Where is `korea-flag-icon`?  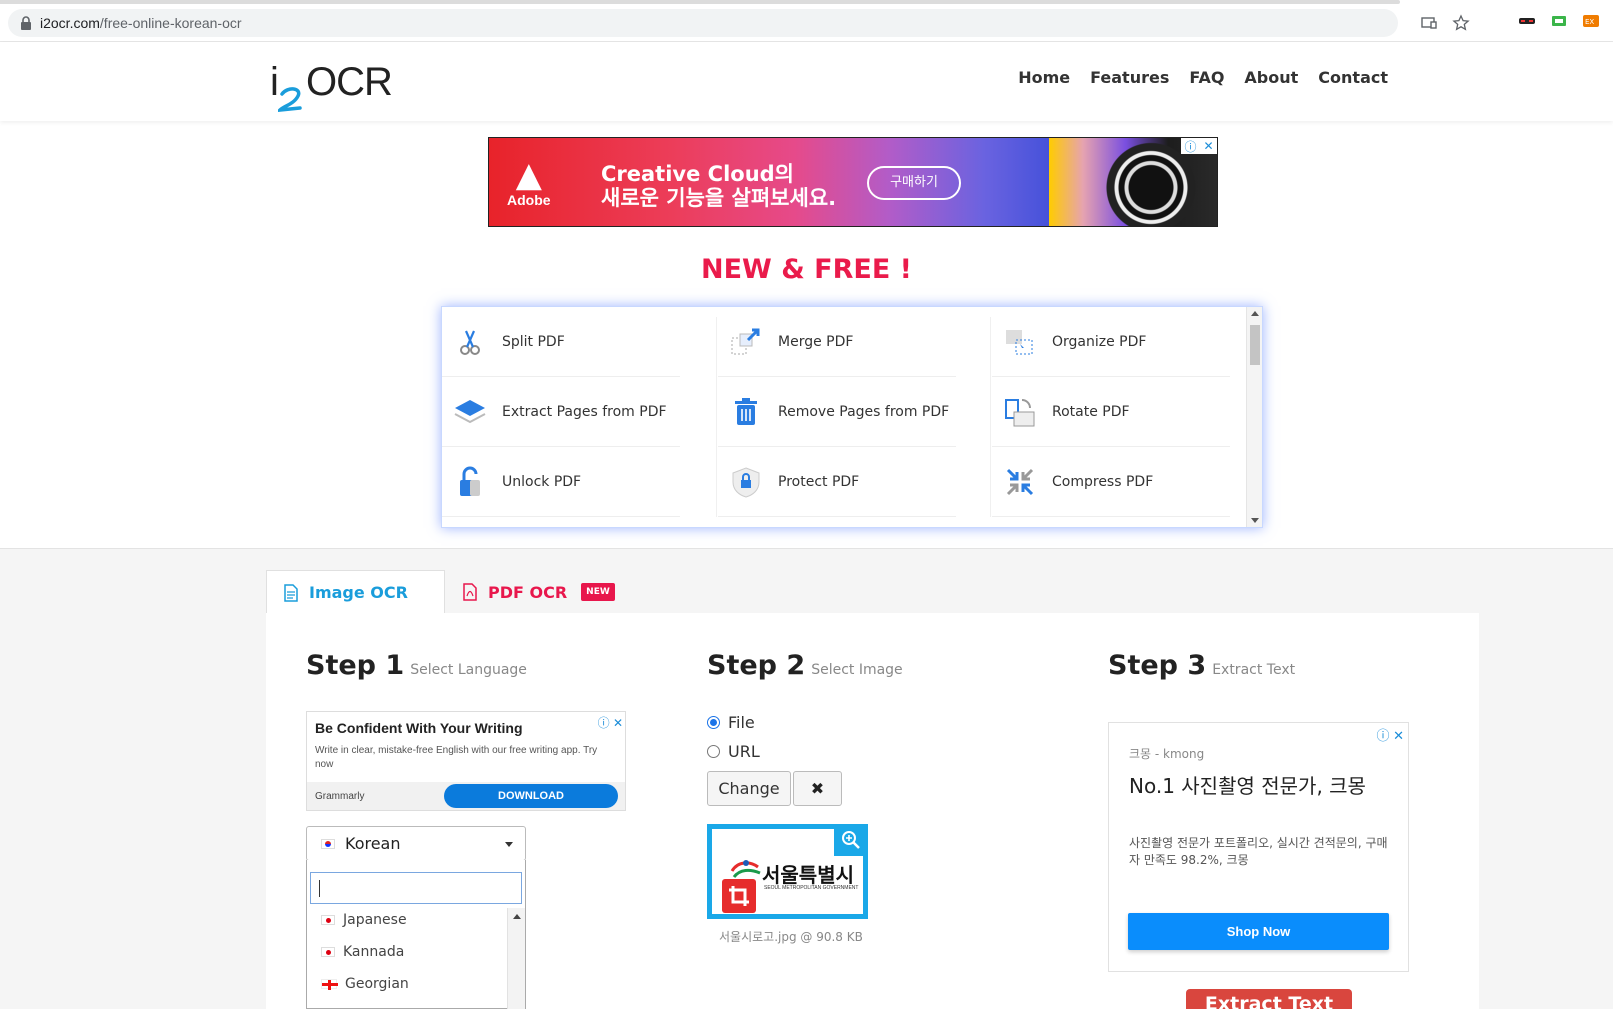 korea-flag-icon is located at coordinates (328, 843).